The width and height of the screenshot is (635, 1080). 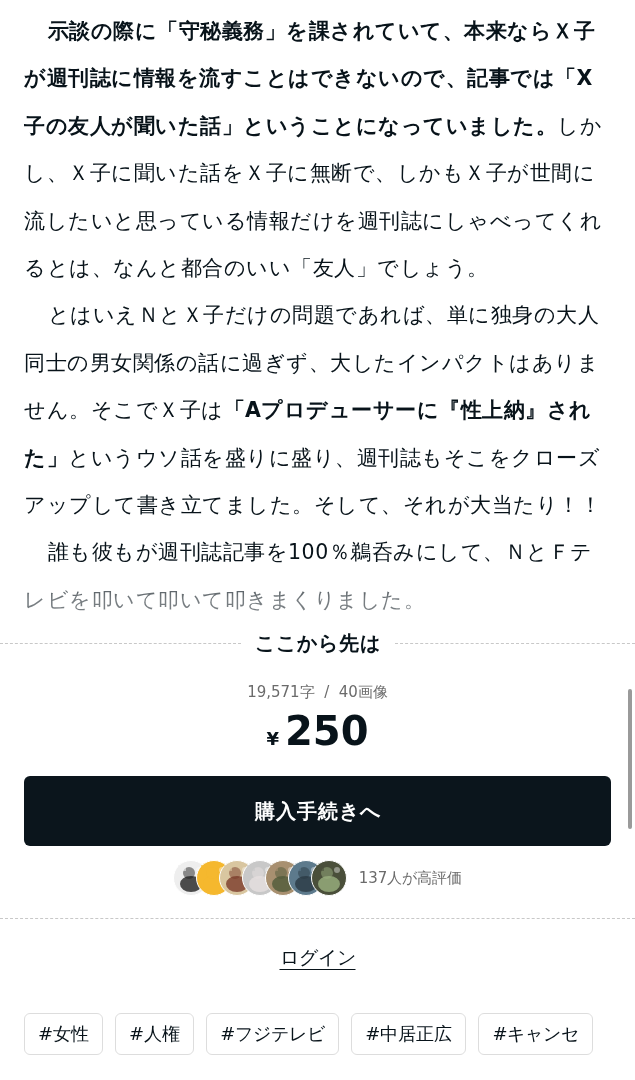 I want to click on currency-sign: ¥, so click(x=272, y=739).